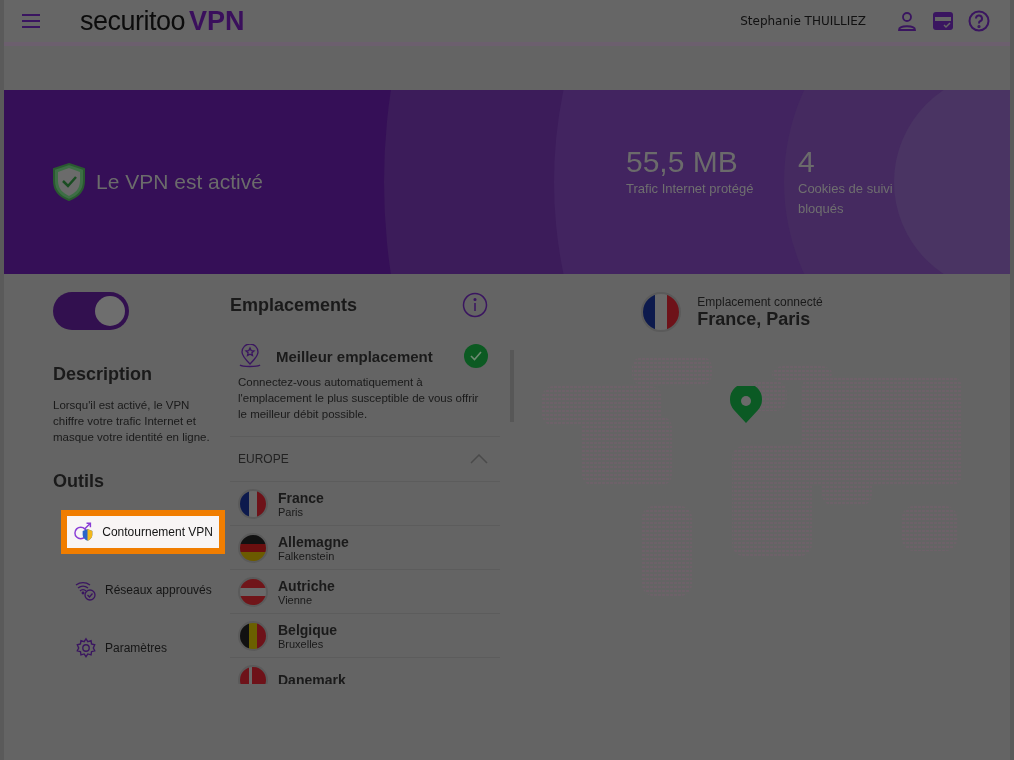 The image size is (1014, 760). Describe the element at coordinates (162, 21) in the screenshot. I see `logo: securitooVPN` at that location.